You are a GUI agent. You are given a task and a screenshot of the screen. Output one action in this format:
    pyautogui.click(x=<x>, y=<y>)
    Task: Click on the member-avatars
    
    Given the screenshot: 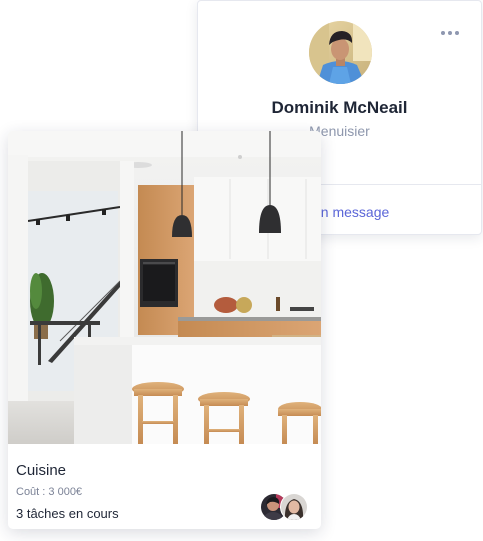 What is the action you would take?
    pyautogui.click(x=285, y=507)
    